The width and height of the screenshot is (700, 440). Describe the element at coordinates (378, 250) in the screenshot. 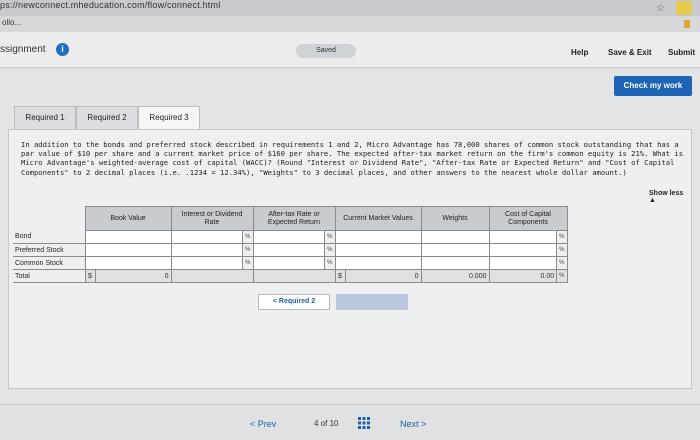

I see `preferred-market-input` at that location.